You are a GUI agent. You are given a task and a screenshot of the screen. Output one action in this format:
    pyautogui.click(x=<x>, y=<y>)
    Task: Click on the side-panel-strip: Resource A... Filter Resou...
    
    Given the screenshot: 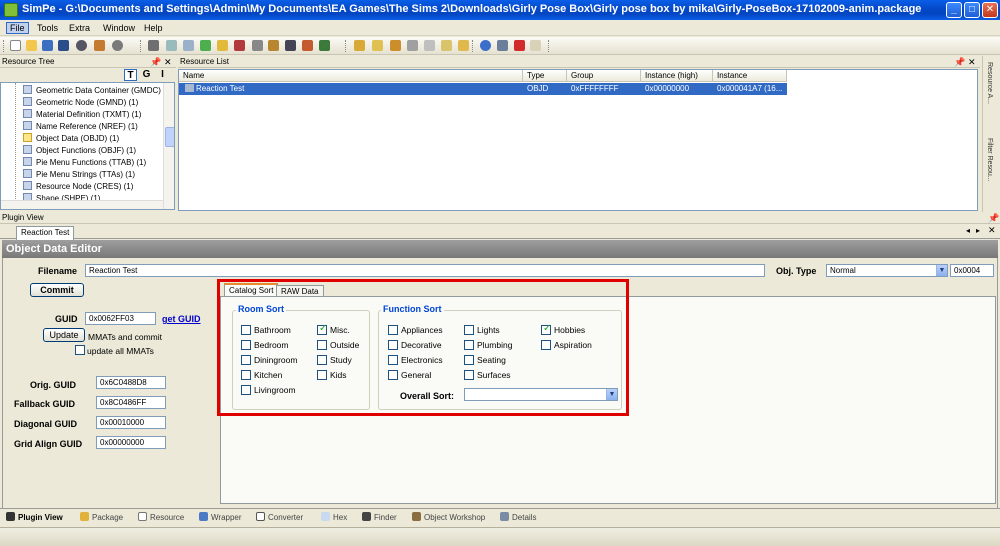 What is the action you would take?
    pyautogui.click(x=991, y=134)
    